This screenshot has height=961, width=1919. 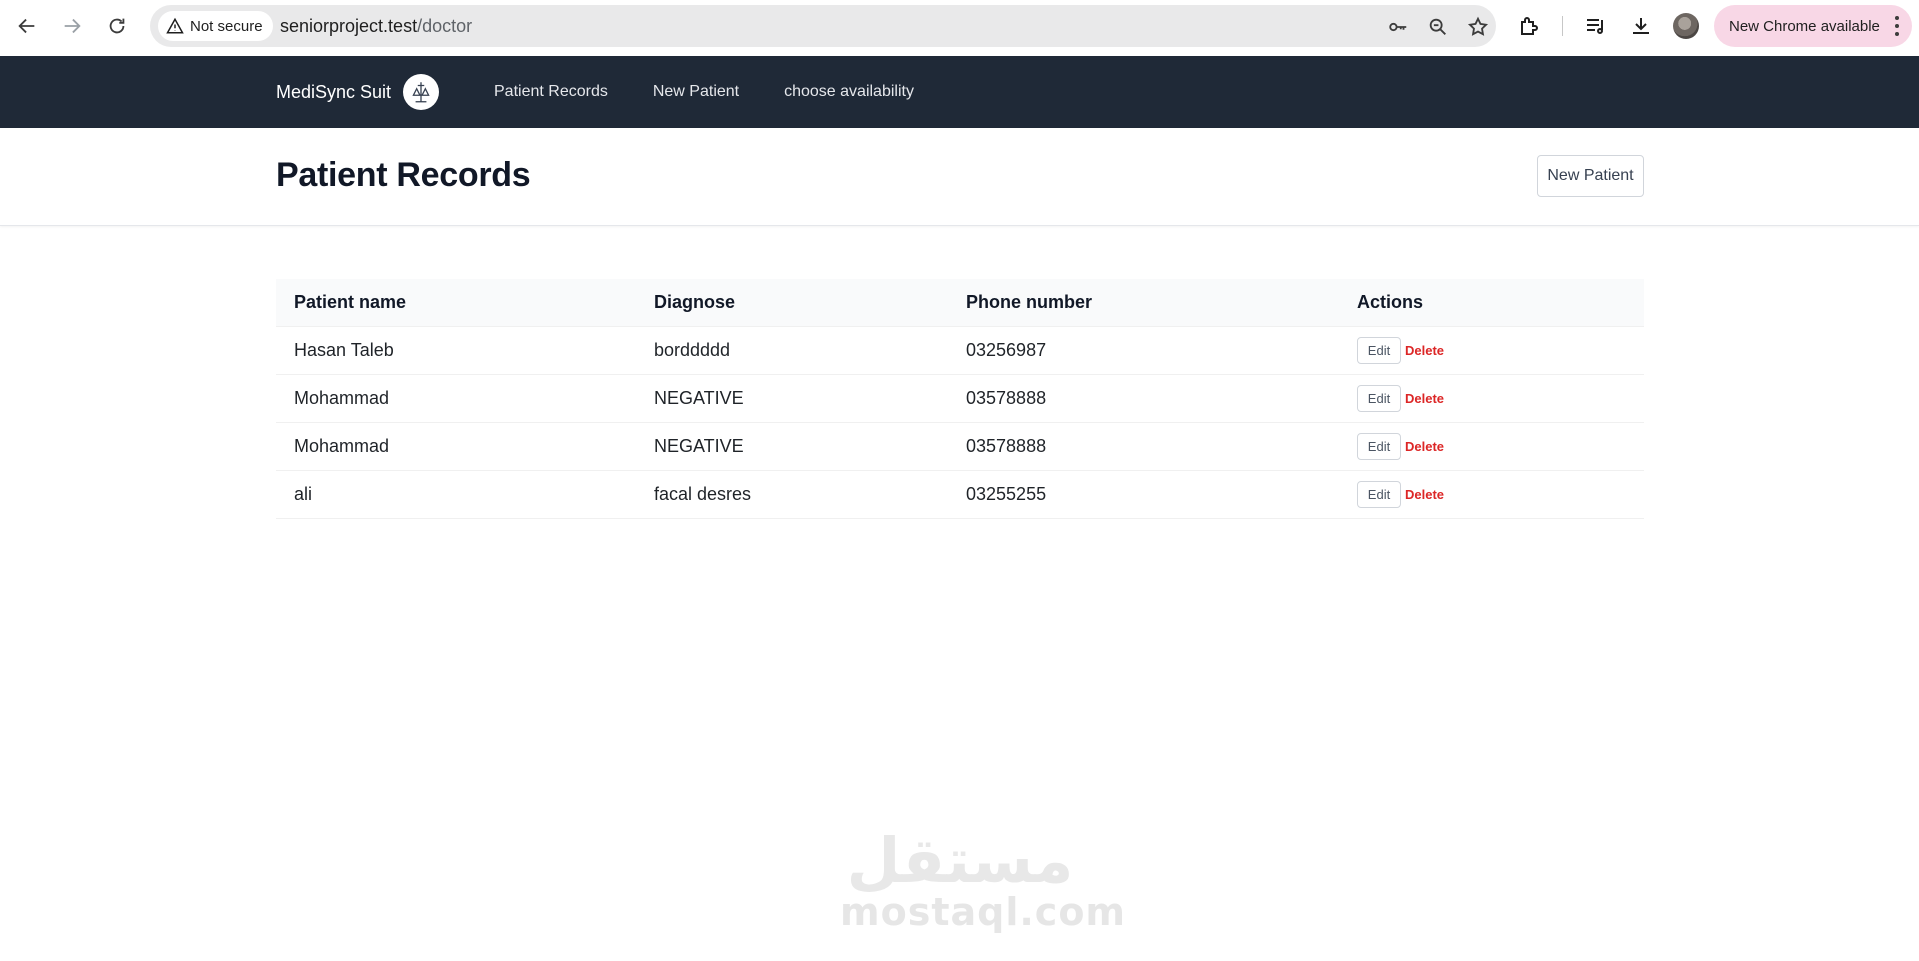 What do you see at coordinates (1529, 26) in the screenshot?
I see `extensions-icon` at bounding box center [1529, 26].